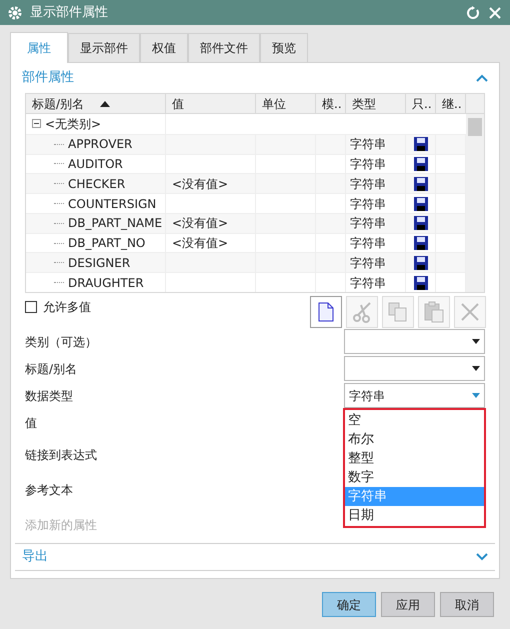 The width and height of the screenshot is (510, 629). I want to click on attribute-title: DB_PART_NAME, so click(115, 223).